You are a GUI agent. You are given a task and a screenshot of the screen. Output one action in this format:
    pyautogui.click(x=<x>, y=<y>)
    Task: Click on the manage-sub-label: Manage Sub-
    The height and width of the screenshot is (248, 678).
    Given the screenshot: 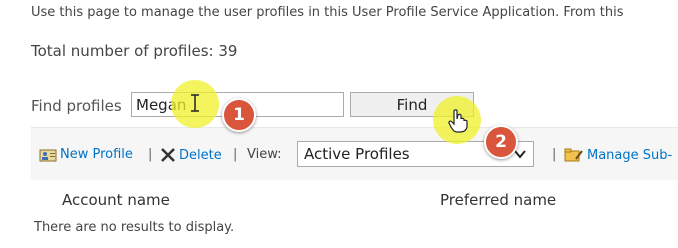 What is the action you would take?
    pyautogui.click(x=630, y=155)
    